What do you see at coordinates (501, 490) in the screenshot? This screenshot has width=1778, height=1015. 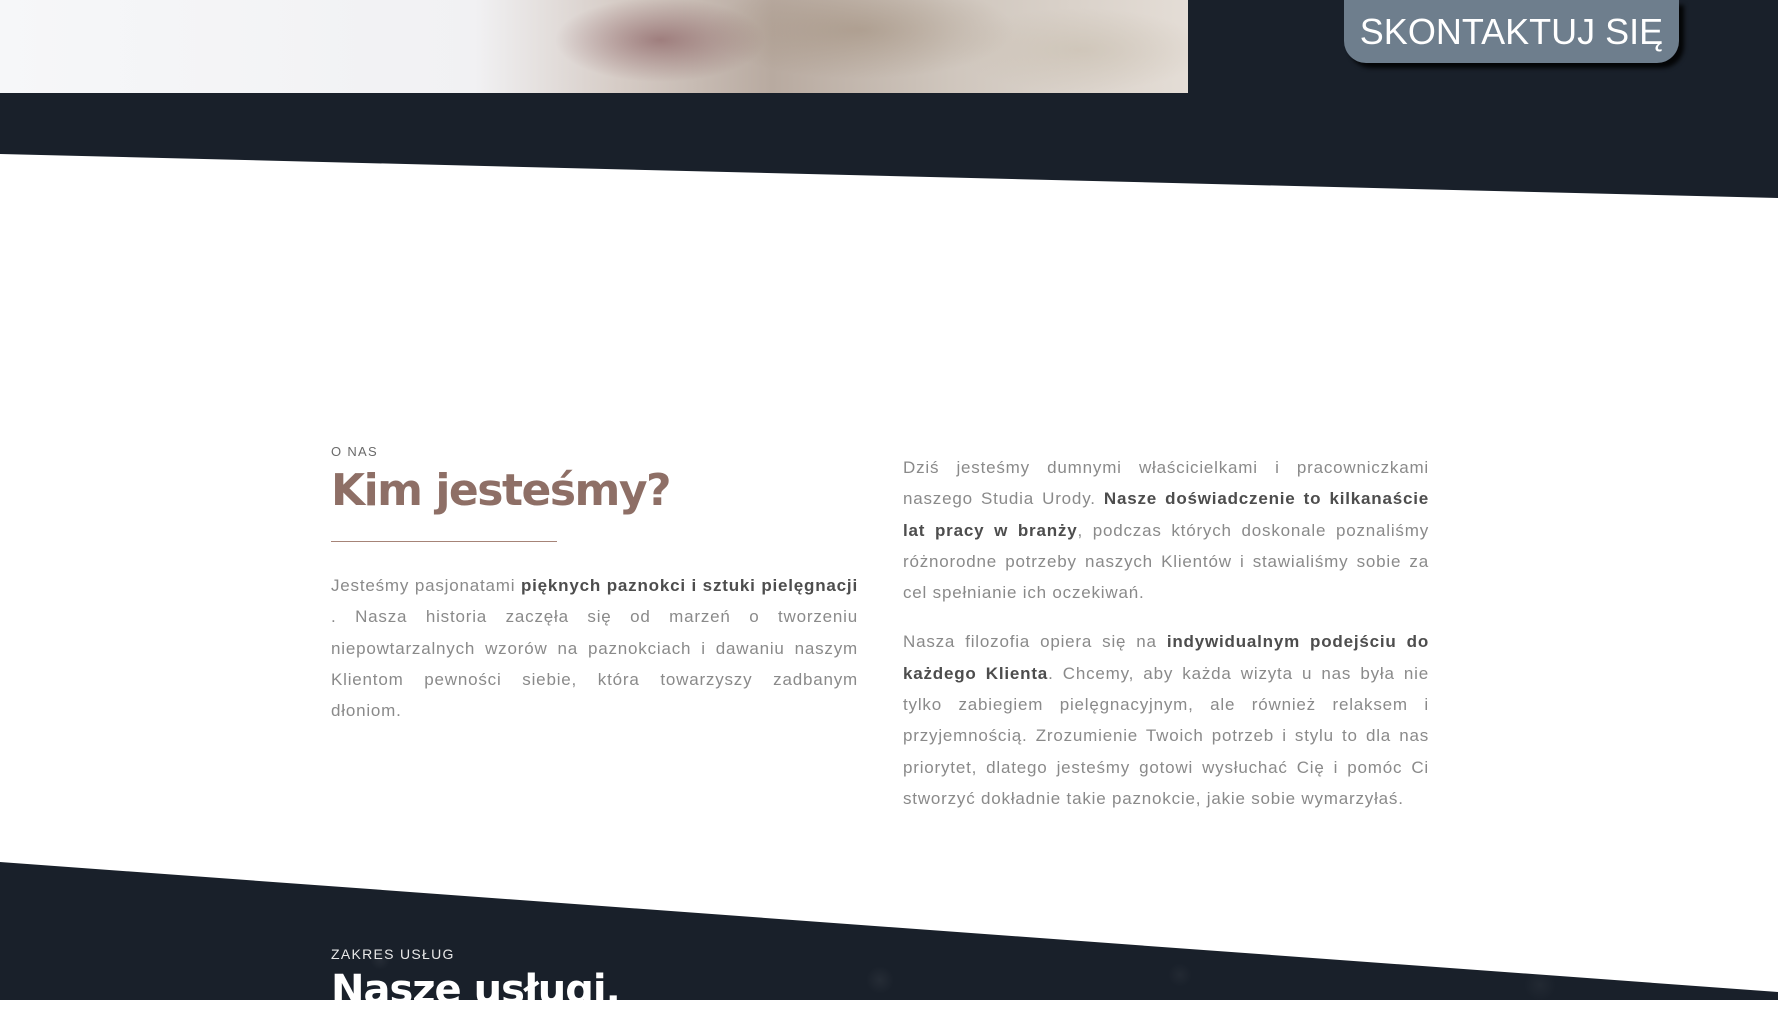 I see `section-heading: Kim jesteśmy?` at bounding box center [501, 490].